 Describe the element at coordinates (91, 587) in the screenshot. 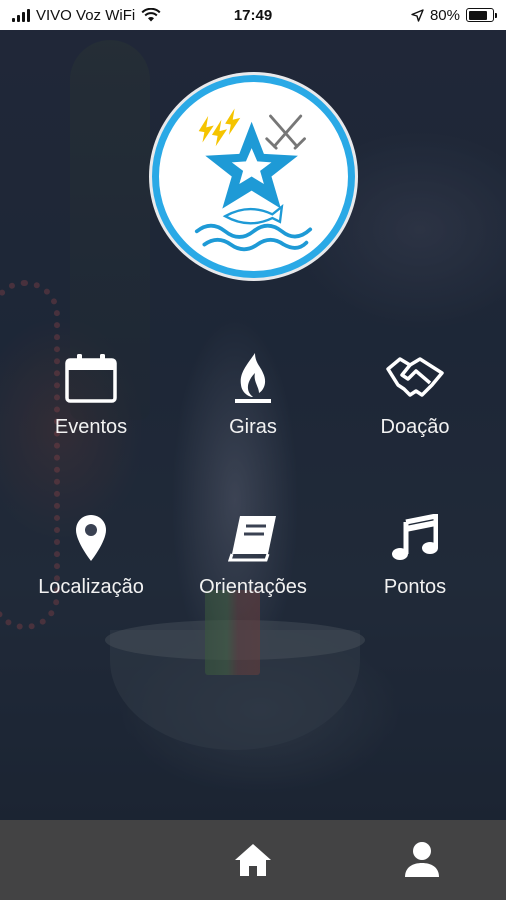

I see `menu-label: Localização` at that location.